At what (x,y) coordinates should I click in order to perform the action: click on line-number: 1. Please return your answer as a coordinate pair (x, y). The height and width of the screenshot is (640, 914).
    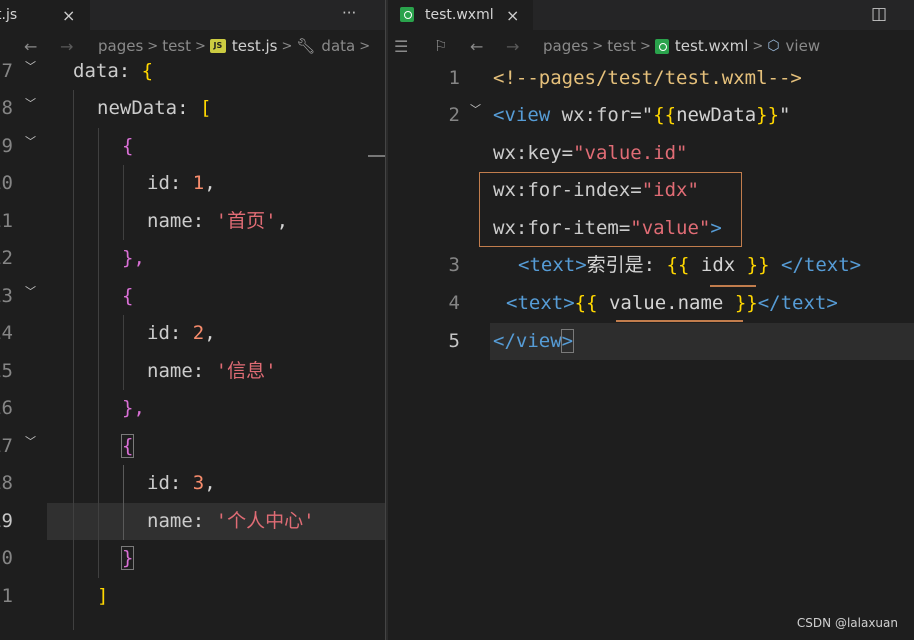
    Looking at the image, I should click on (454, 78).